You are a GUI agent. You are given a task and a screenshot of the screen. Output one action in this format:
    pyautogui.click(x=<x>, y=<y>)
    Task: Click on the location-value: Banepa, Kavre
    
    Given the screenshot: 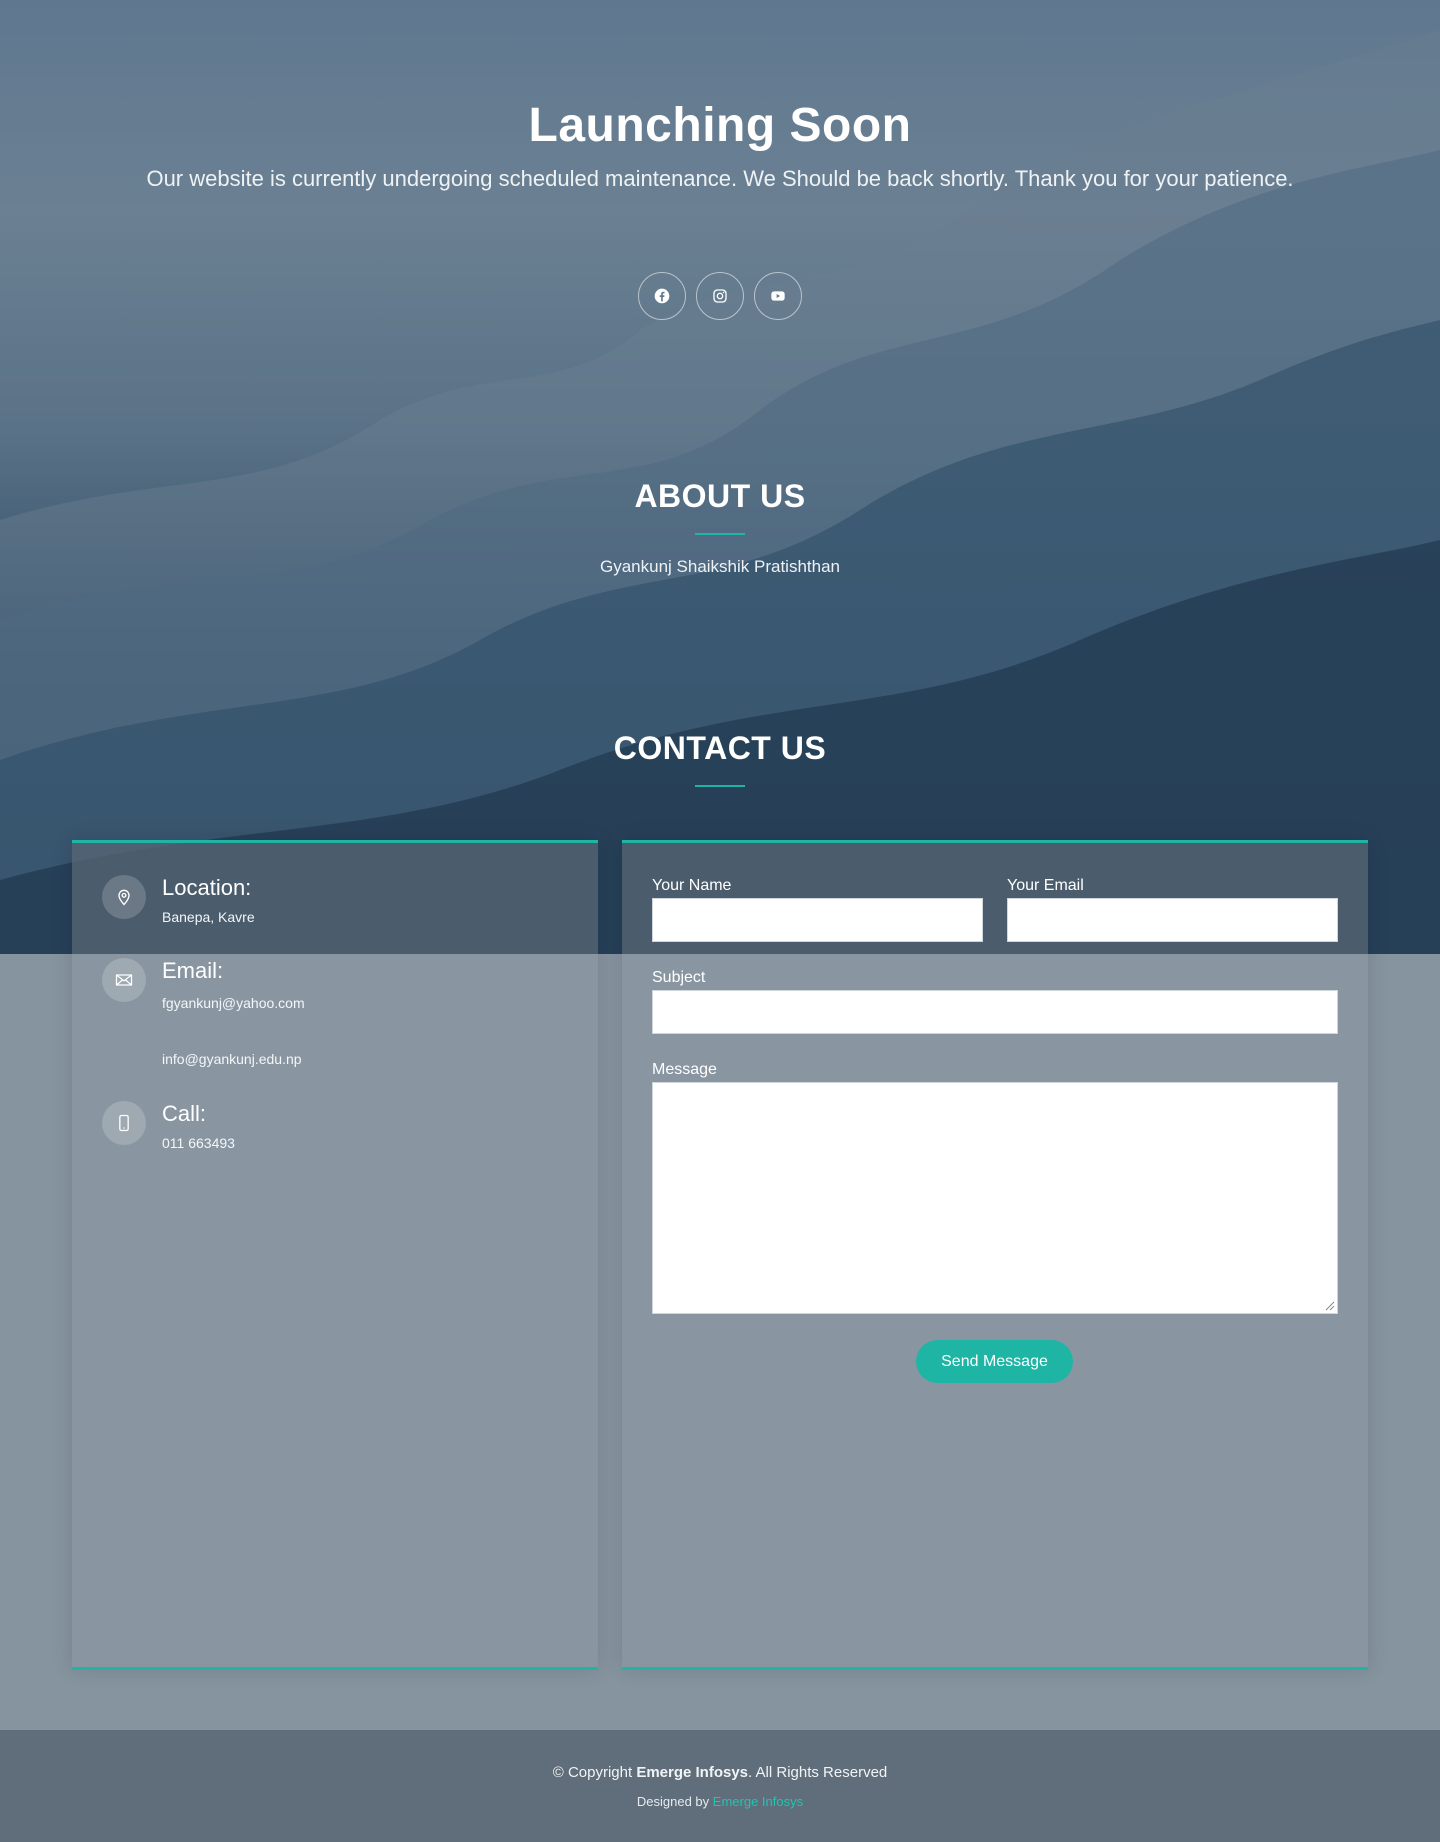 What is the action you would take?
    pyautogui.click(x=208, y=917)
    